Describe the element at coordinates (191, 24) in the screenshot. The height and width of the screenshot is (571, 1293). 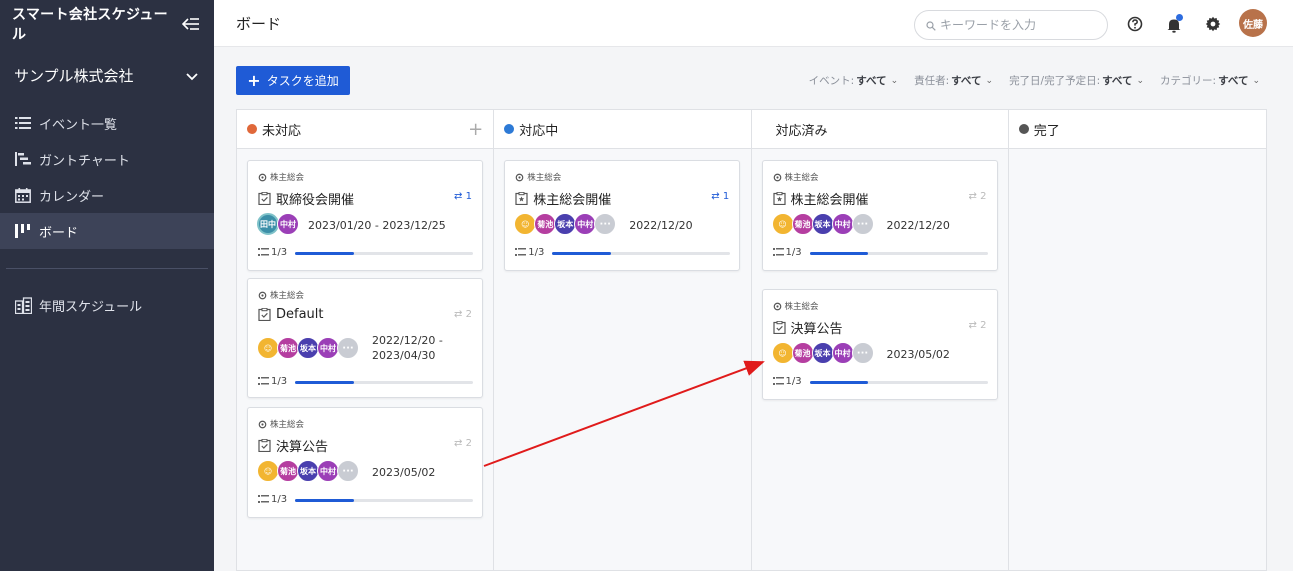
I see `collapse-sidebar-icon` at that location.